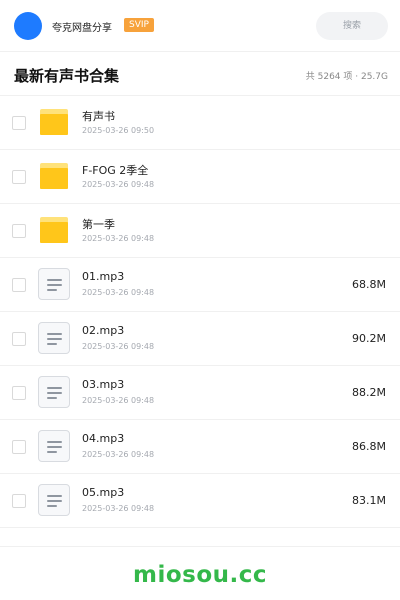 The height and width of the screenshot is (600, 400). Describe the element at coordinates (369, 500) in the screenshot. I see `item-size: 83.1M` at that location.